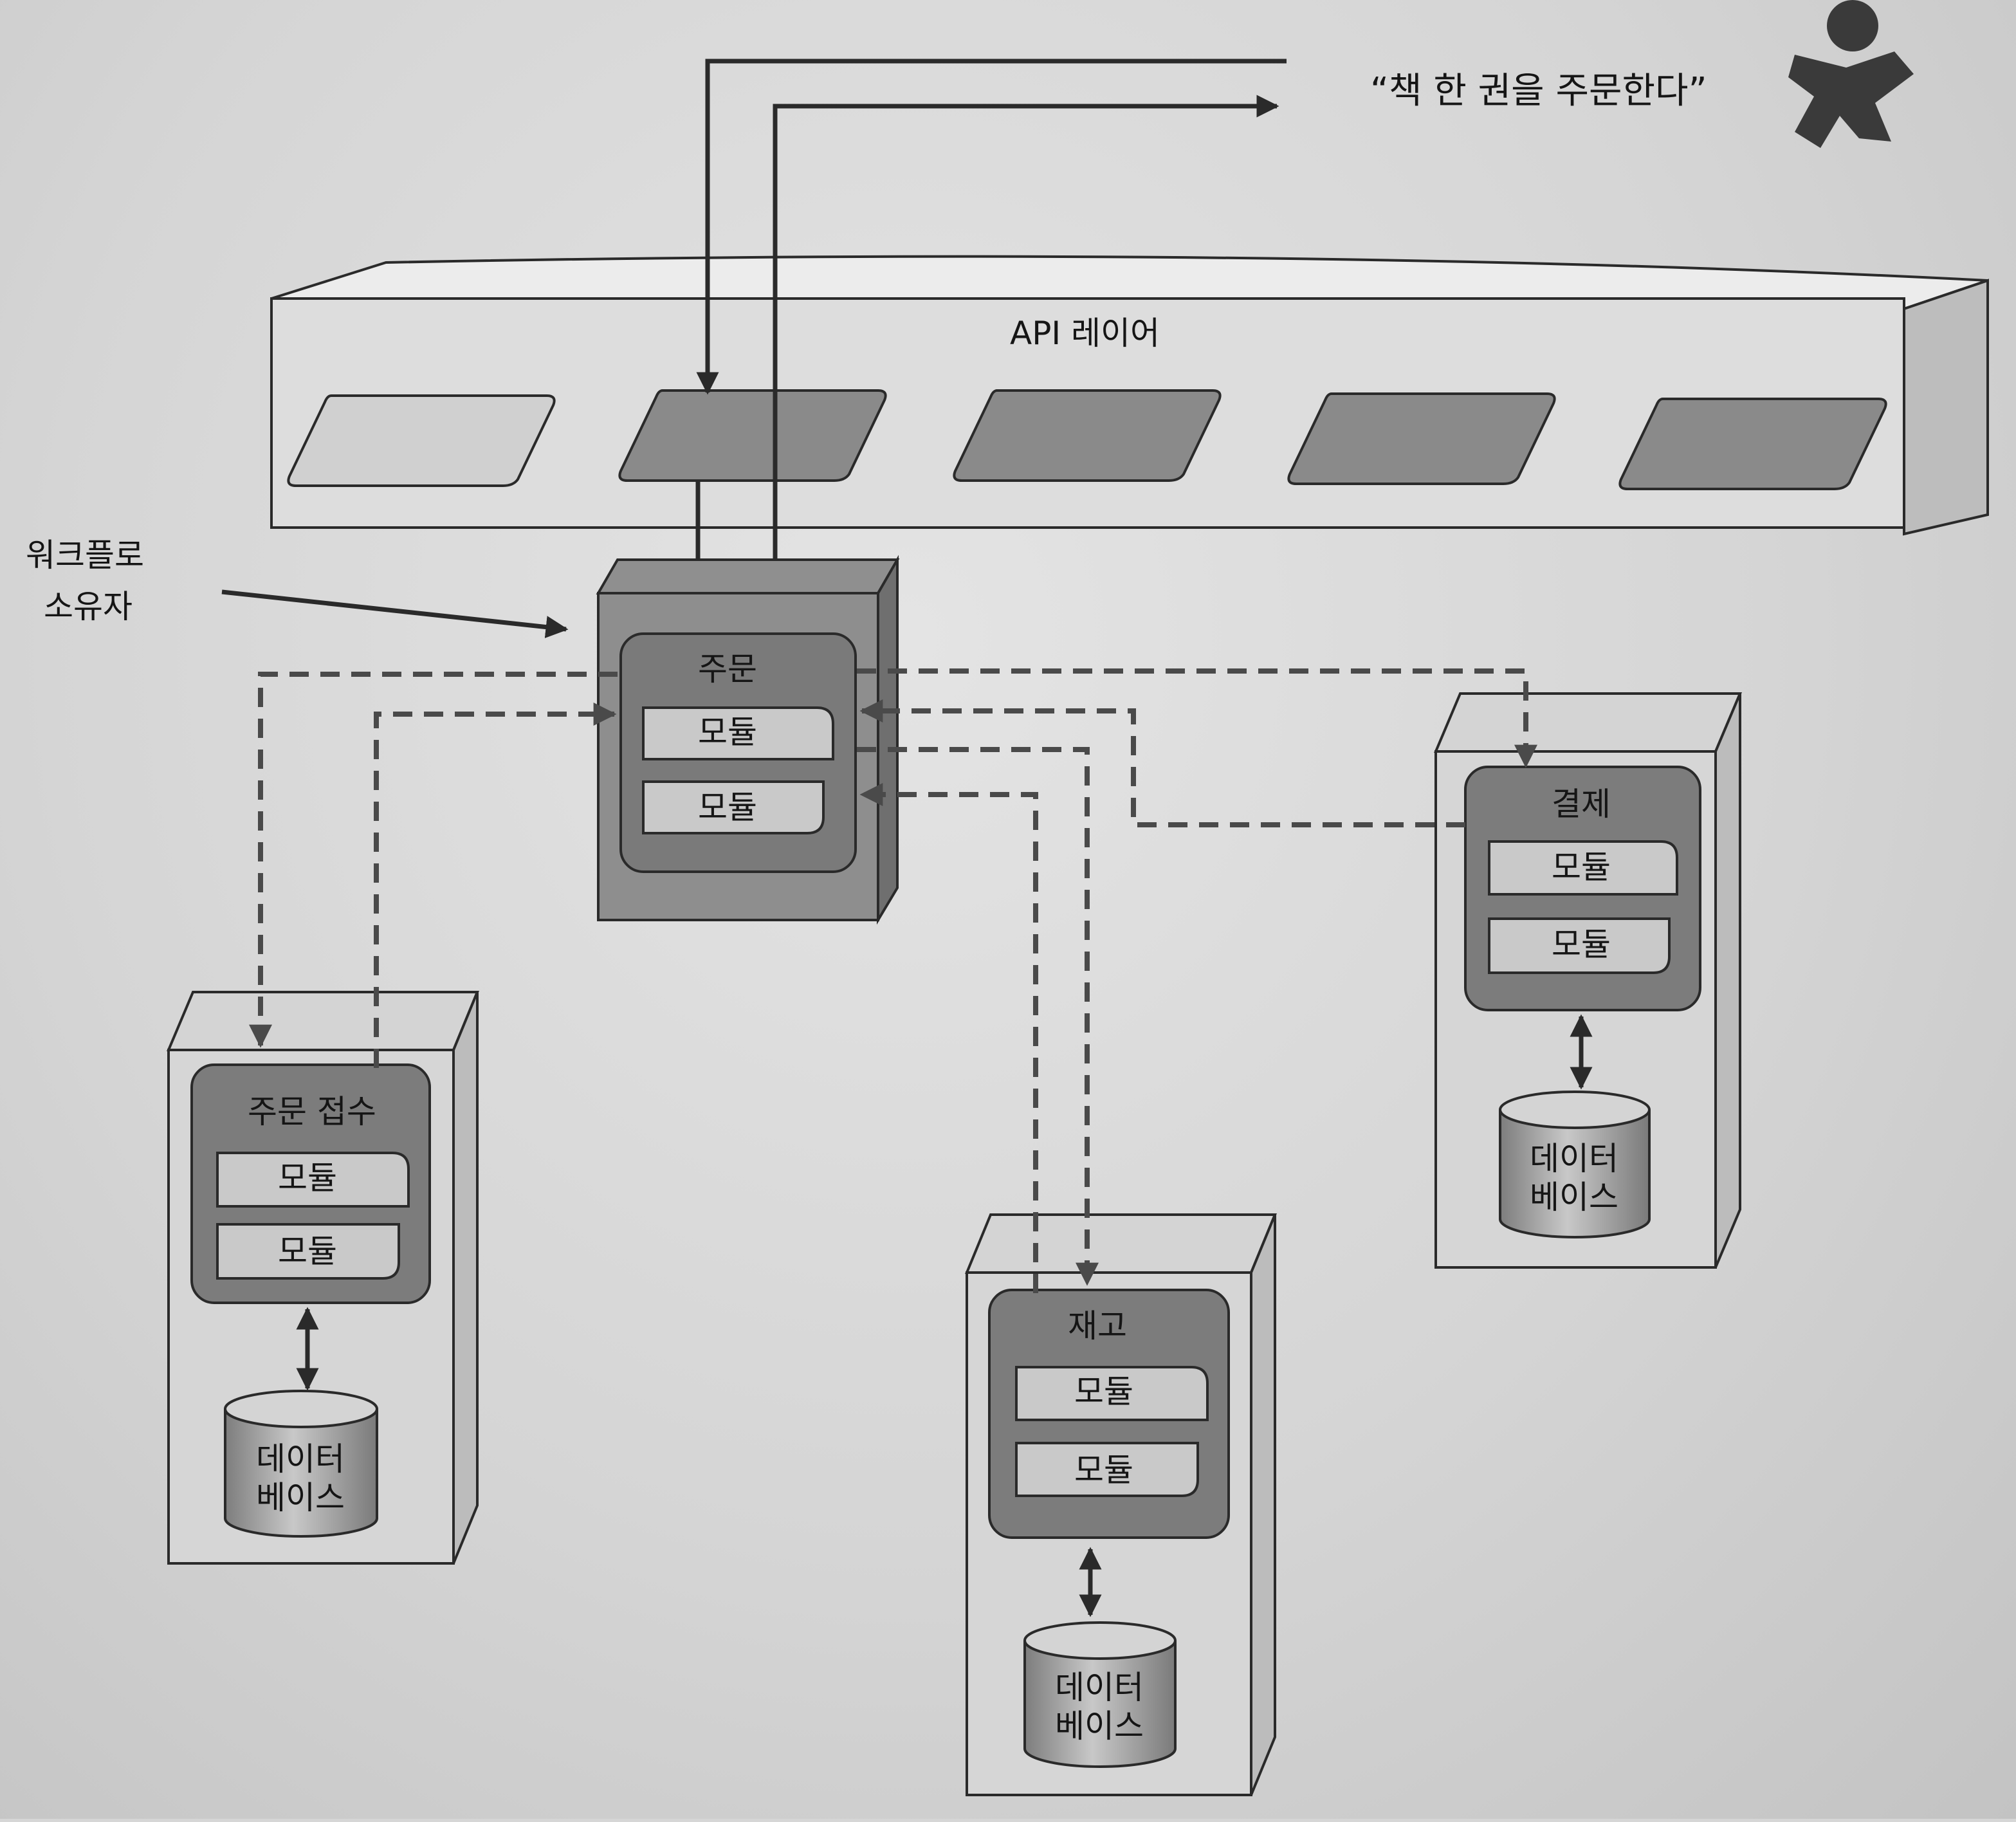 This screenshot has height=1822, width=2016. I want to click on workflow-owner-label-line1: 워크플로, so click(85, 556).